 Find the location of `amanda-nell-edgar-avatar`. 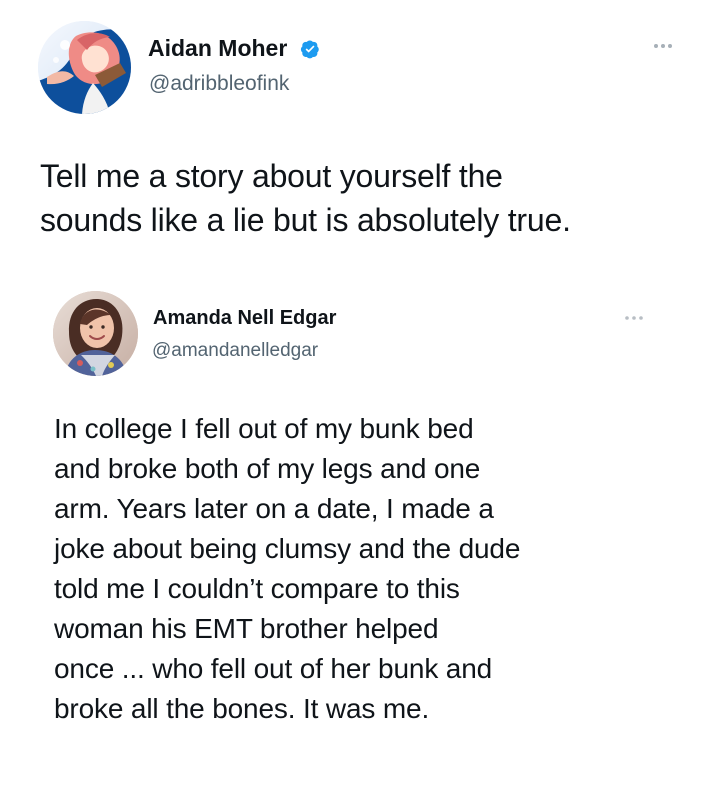

amanda-nell-edgar-avatar is located at coordinates (95, 333).